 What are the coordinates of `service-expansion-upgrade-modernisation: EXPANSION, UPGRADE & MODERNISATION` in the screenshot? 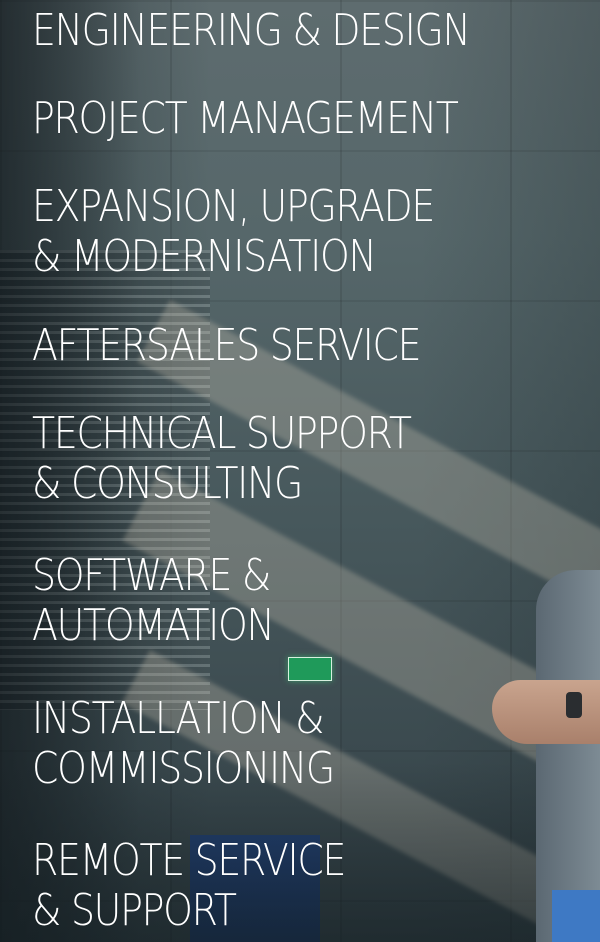 It's located at (312, 232).